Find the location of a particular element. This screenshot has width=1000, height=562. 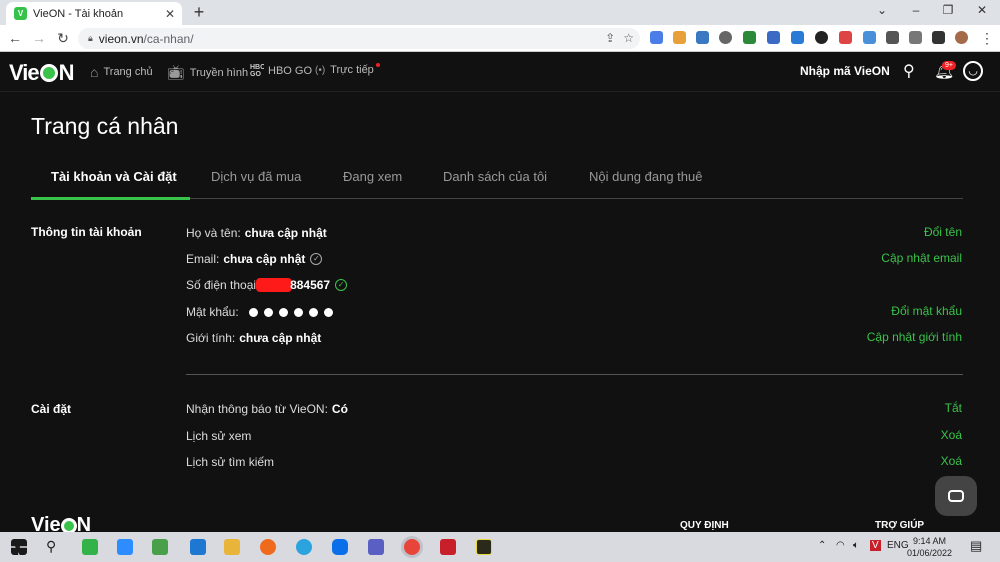

profile-avatar is located at coordinates (961, 37).